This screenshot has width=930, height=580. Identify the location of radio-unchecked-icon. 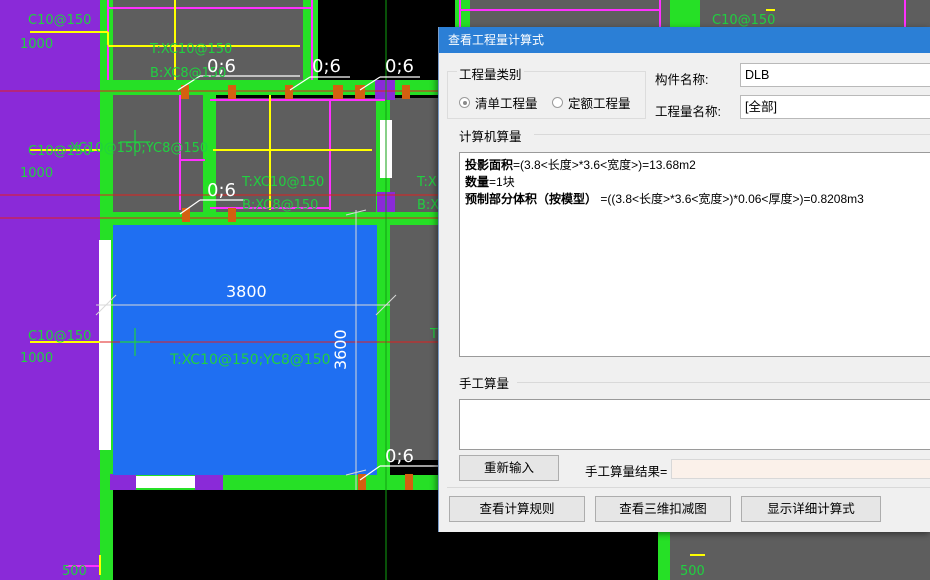
(557, 102).